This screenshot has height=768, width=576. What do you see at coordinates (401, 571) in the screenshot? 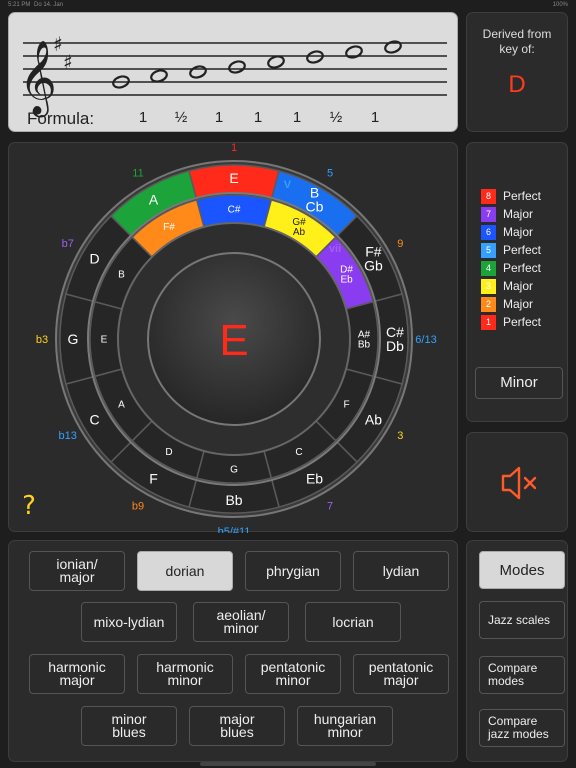
I see `mode-lydian-button: lydian` at bounding box center [401, 571].